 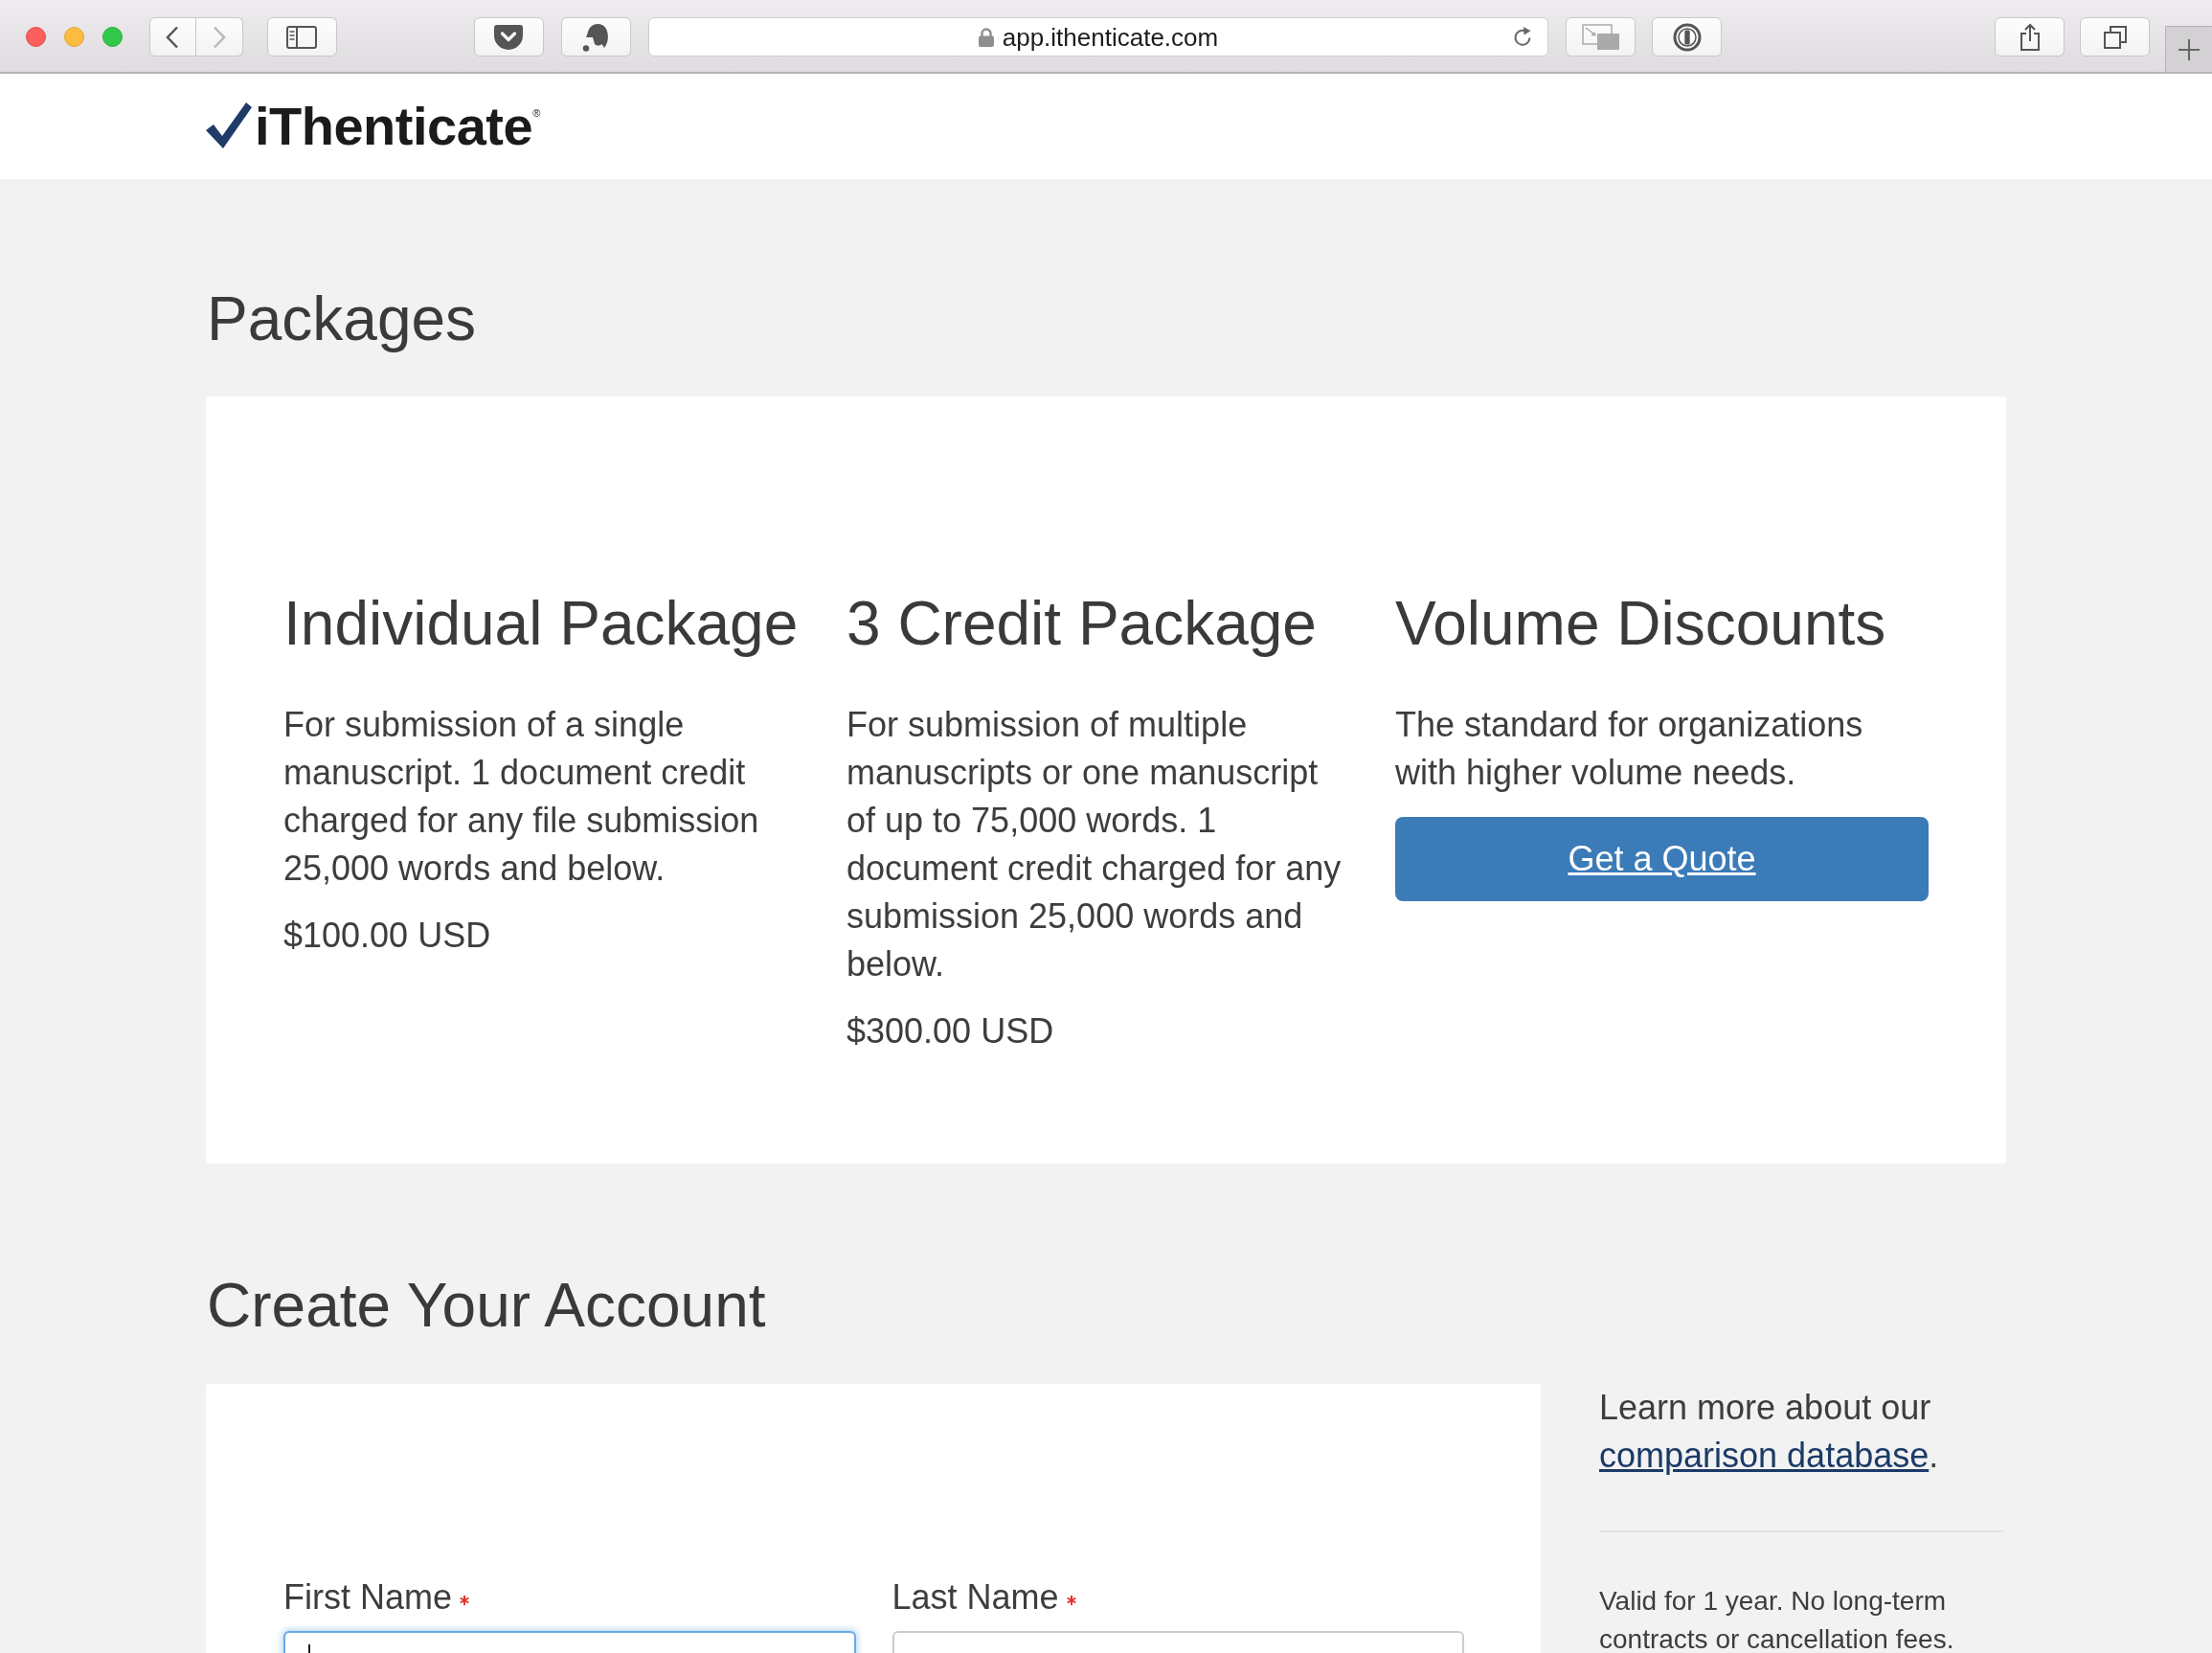 I want to click on package-title: Individual Package, so click(x=541, y=624).